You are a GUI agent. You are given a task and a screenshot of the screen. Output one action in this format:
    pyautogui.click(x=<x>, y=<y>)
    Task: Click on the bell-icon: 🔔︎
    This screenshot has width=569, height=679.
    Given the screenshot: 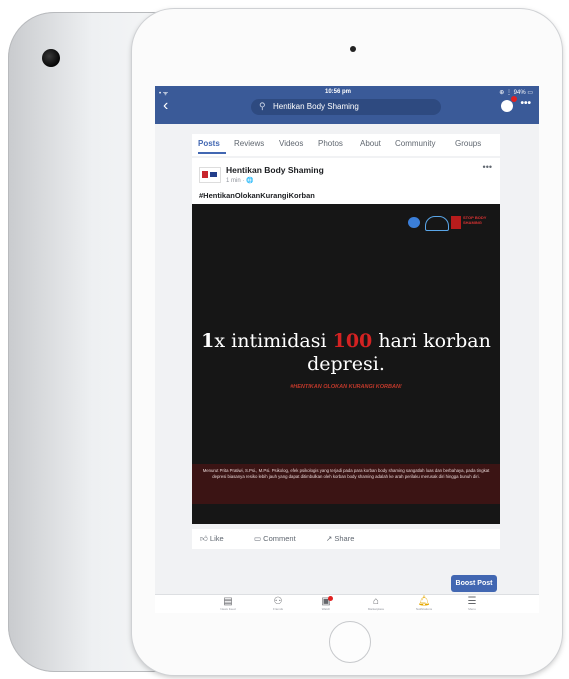 What is the action you would take?
    pyautogui.click(x=424, y=601)
    